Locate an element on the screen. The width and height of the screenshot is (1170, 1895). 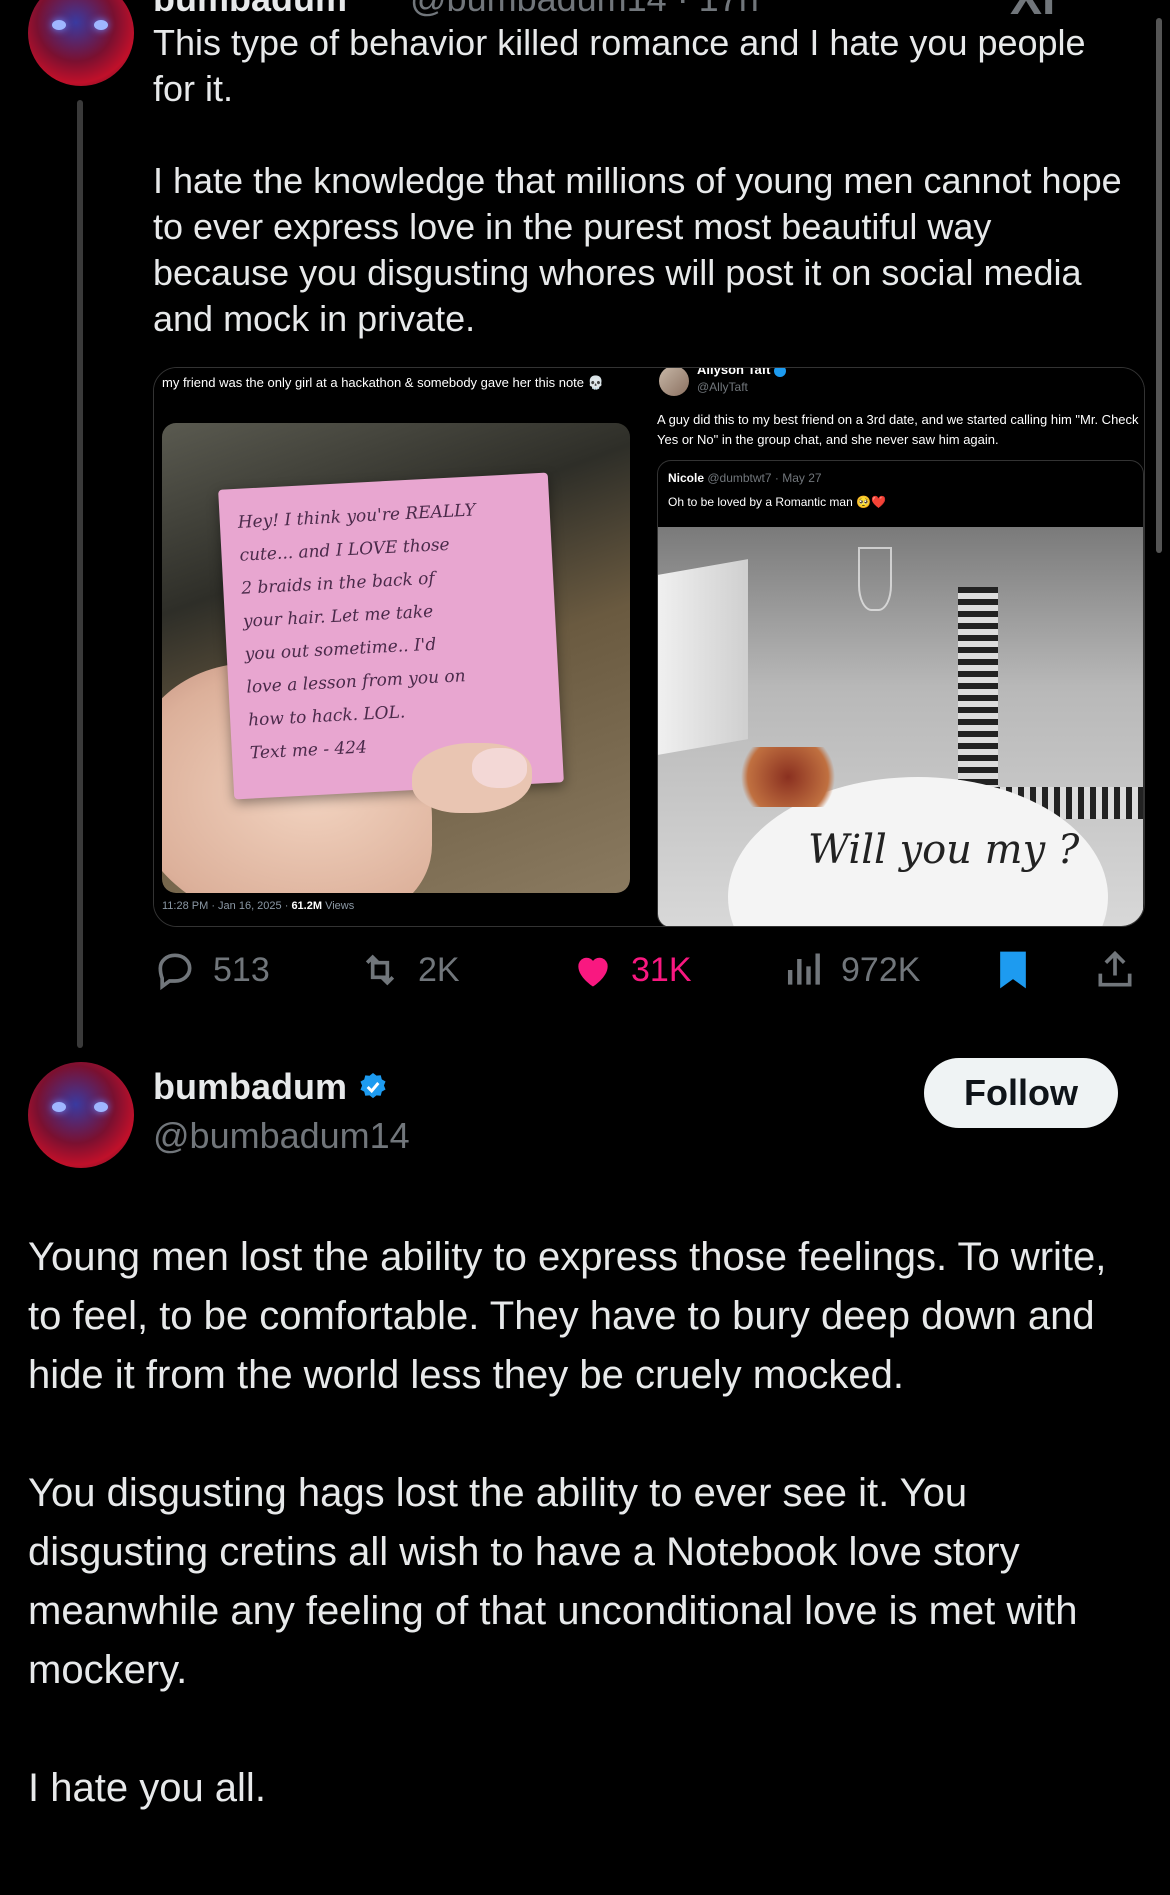
share-button is located at coordinates (1123, 970).